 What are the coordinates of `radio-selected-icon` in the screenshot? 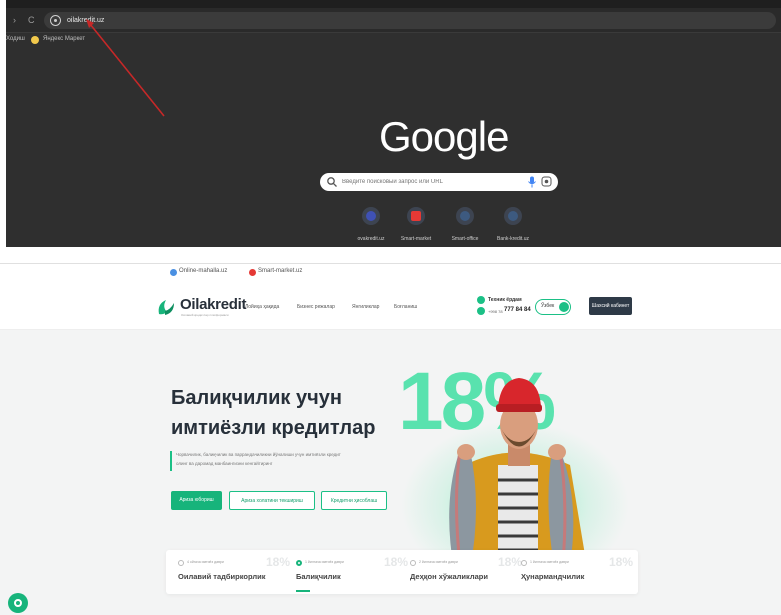 It's located at (299, 563).